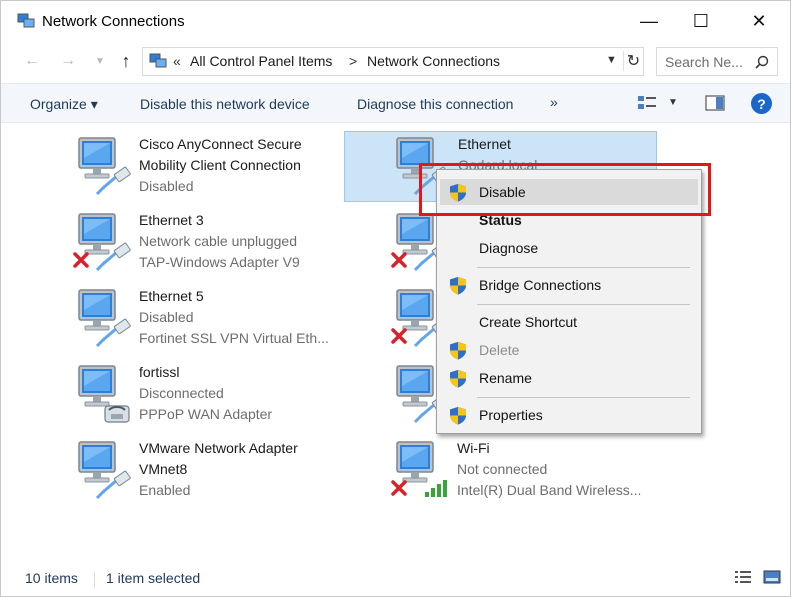 The height and width of the screenshot is (597, 791). What do you see at coordinates (633, 61) in the screenshot?
I see `refresh-icon: ↻` at bounding box center [633, 61].